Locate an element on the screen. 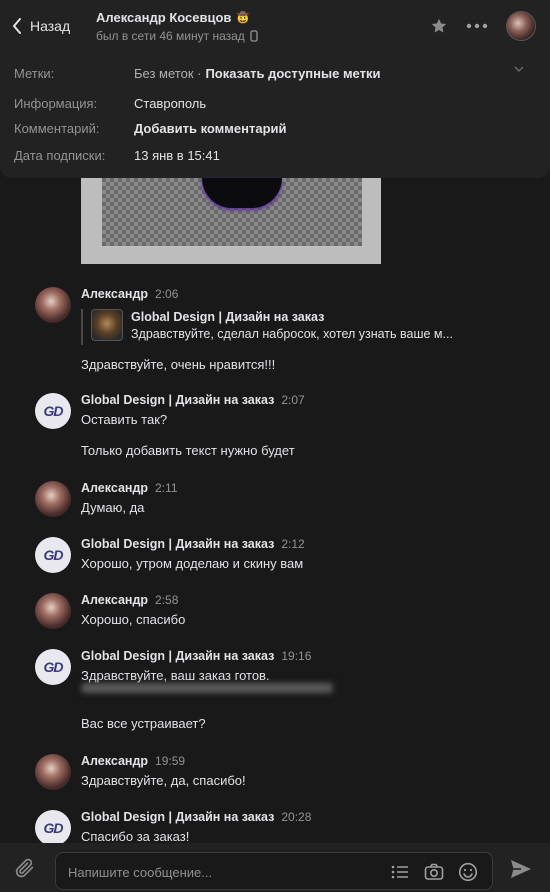 The height and width of the screenshot is (892, 550). message-text: Спасибо за заказ! is located at coordinates (135, 836).